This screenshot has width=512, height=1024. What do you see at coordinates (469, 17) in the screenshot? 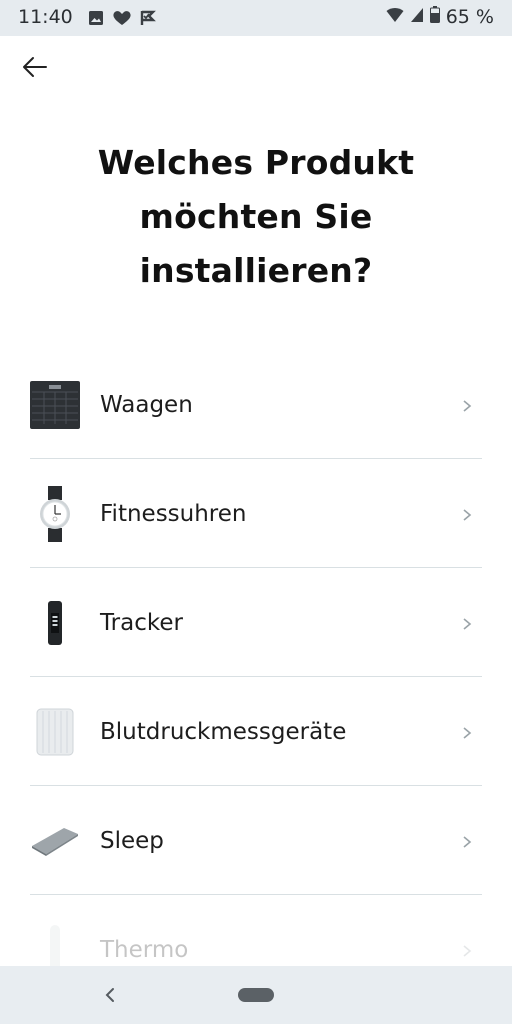
I see `battery-percentage: 65 %` at bounding box center [469, 17].